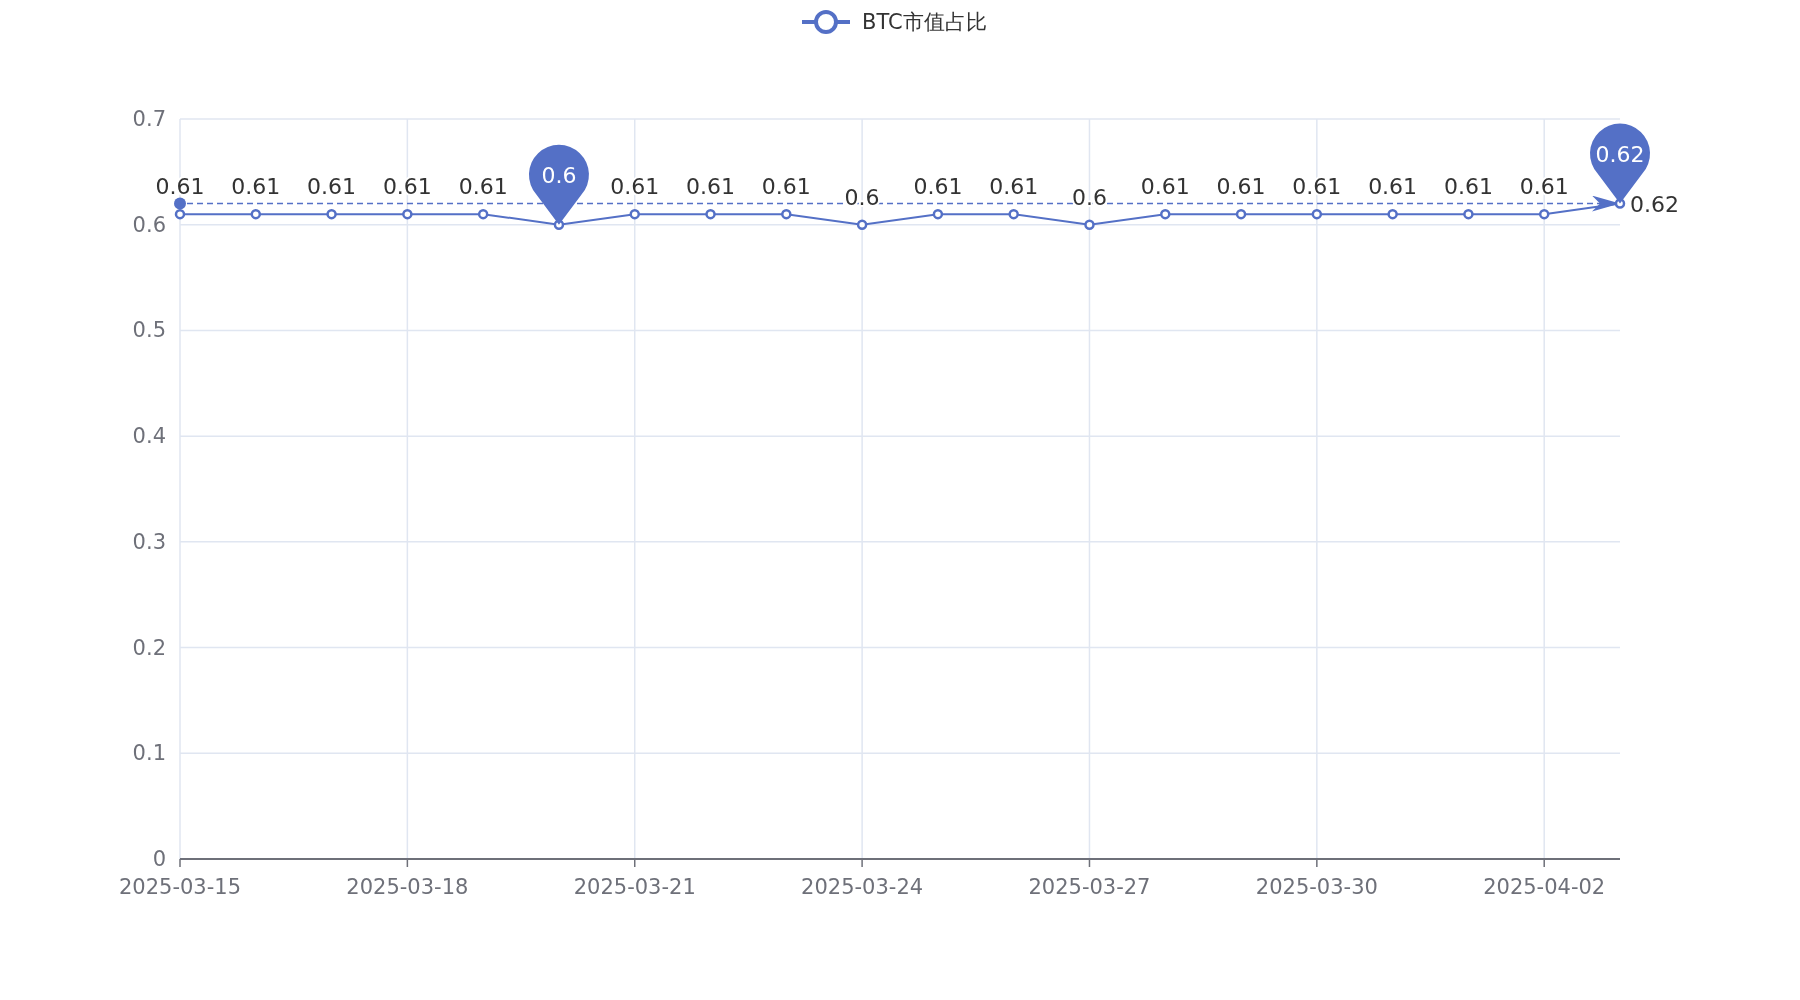 This screenshot has width=1800, height=1000. I want to click on y-axis-label: 0.7, so click(149, 119).